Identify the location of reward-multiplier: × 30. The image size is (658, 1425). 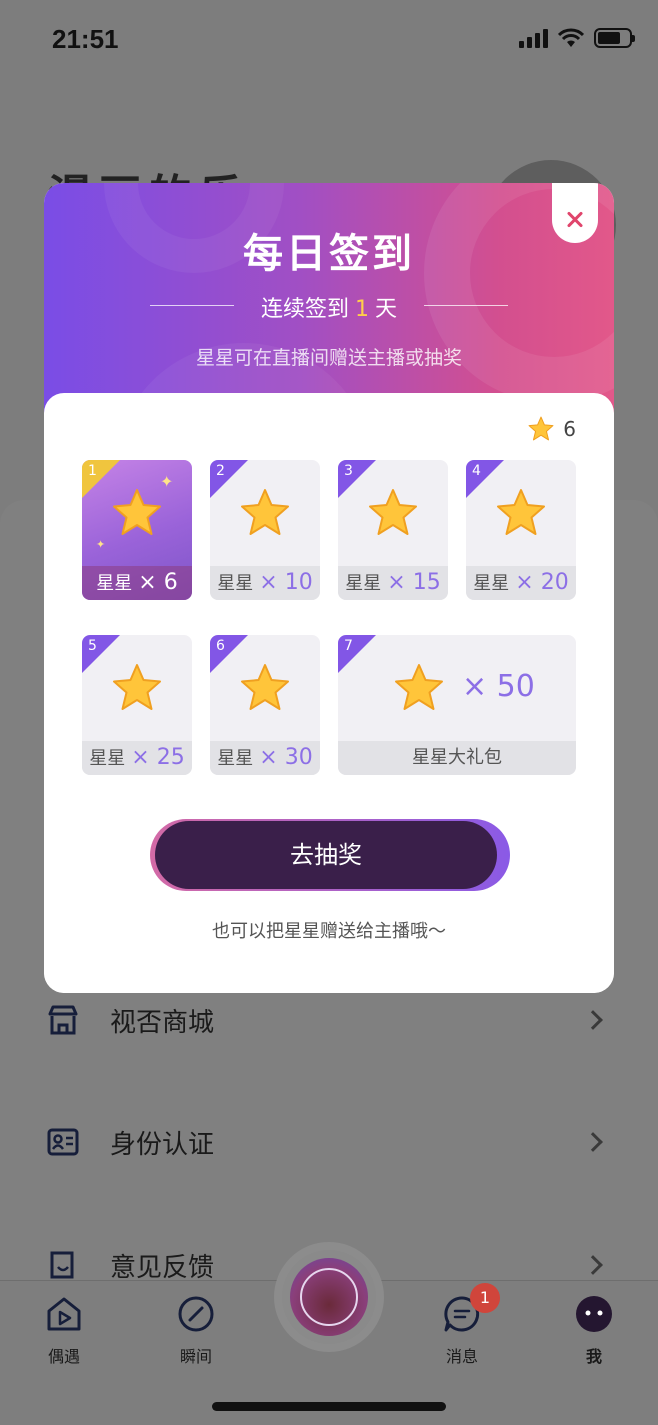
(286, 757).